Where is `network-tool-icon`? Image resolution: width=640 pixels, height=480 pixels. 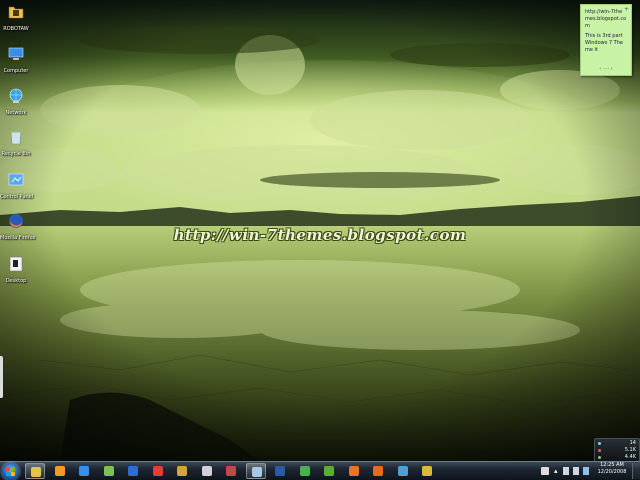
network-tool-icon is located at coordinates (108, 471).